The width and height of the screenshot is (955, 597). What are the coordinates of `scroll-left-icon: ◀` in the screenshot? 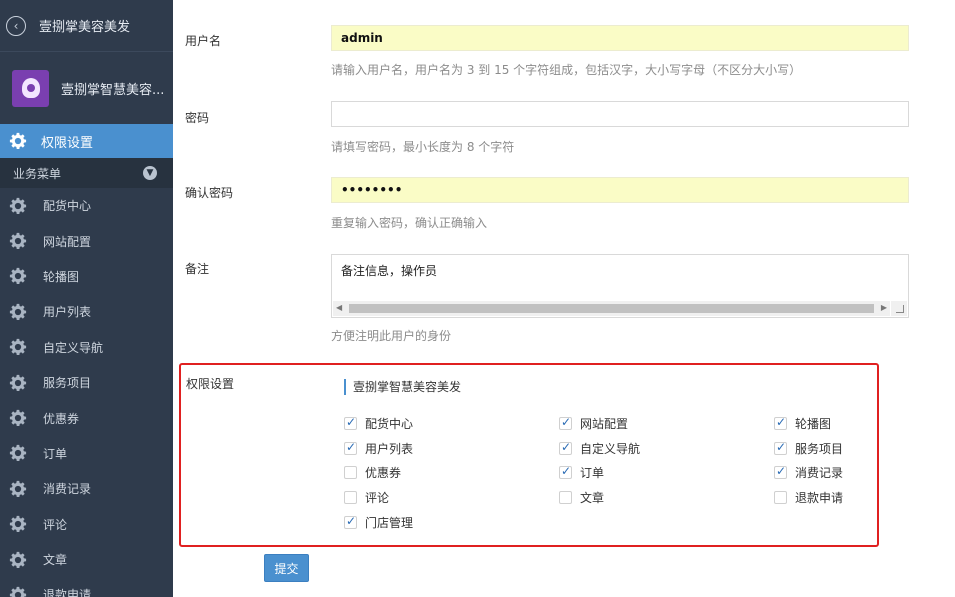 It's located at (339, 307).